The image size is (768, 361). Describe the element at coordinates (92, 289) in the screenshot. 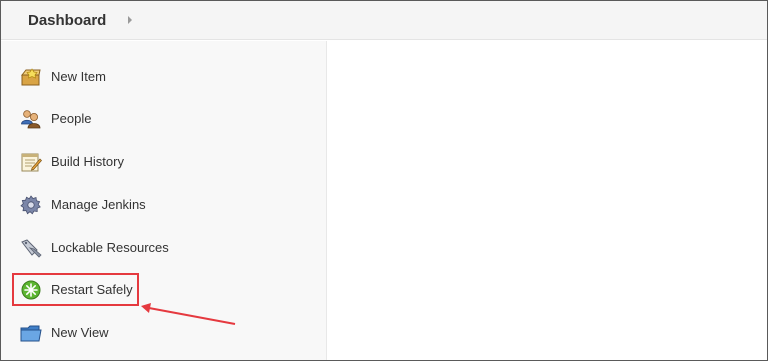

I see `sidebar-item-label: Restart Safely` at that location.